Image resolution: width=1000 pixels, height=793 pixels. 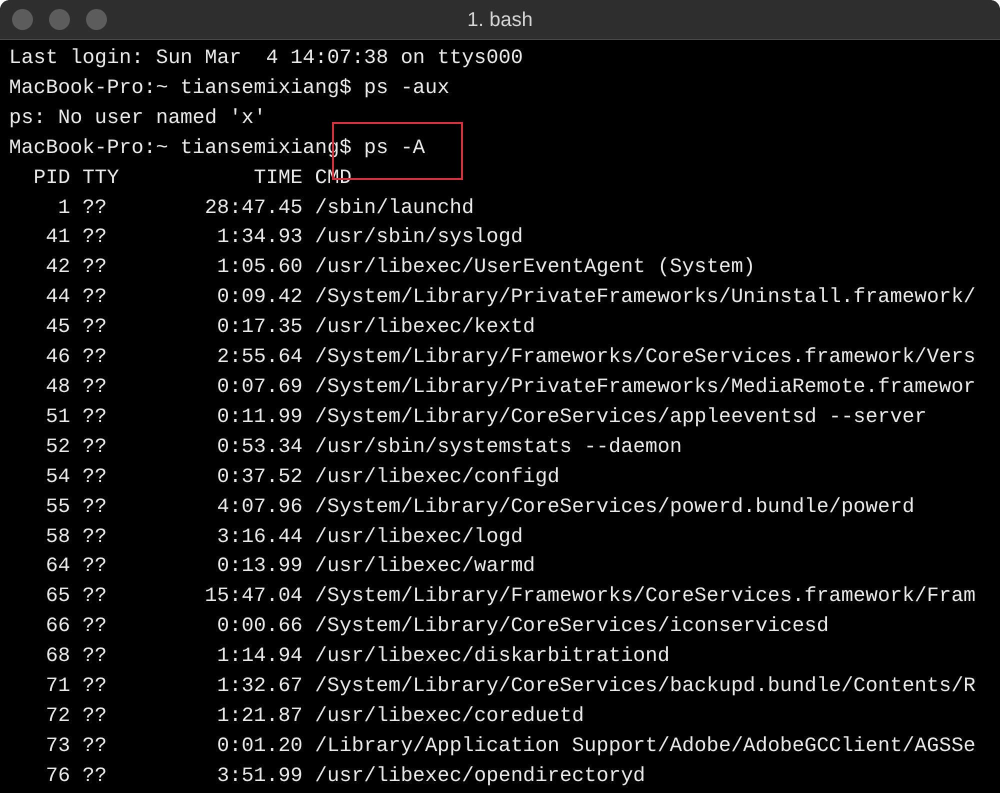 I want to click on window-title: 1. bash, so click(x=500, y=20).